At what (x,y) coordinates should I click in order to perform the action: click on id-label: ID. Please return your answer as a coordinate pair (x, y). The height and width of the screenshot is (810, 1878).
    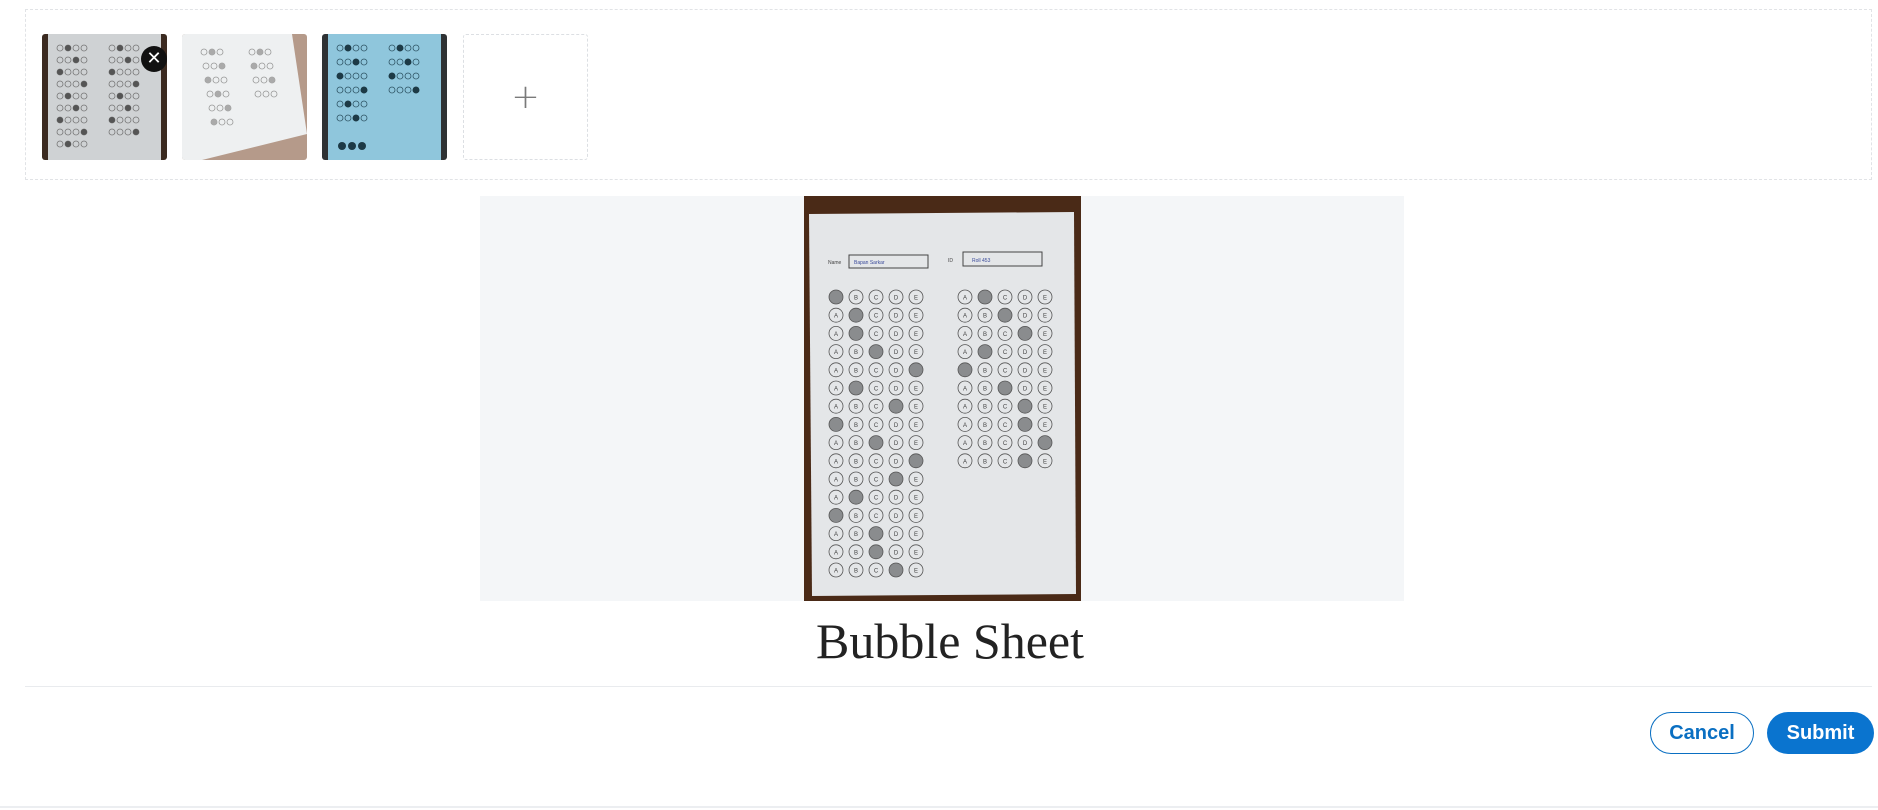
    Looking at the image, I should click on (950, 261).